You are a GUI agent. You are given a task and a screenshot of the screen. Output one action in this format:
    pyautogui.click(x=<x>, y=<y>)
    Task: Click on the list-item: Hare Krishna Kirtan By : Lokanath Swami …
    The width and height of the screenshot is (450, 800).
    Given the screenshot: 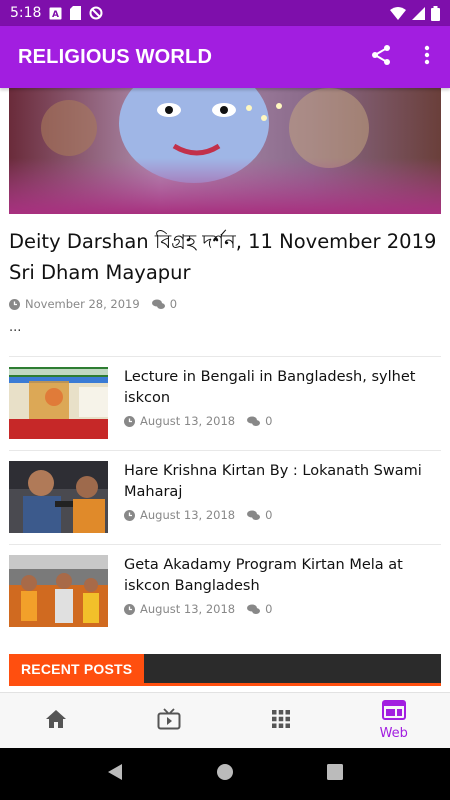 What is the action you would take?
    pyautogui.click(x=225, y=497)
    